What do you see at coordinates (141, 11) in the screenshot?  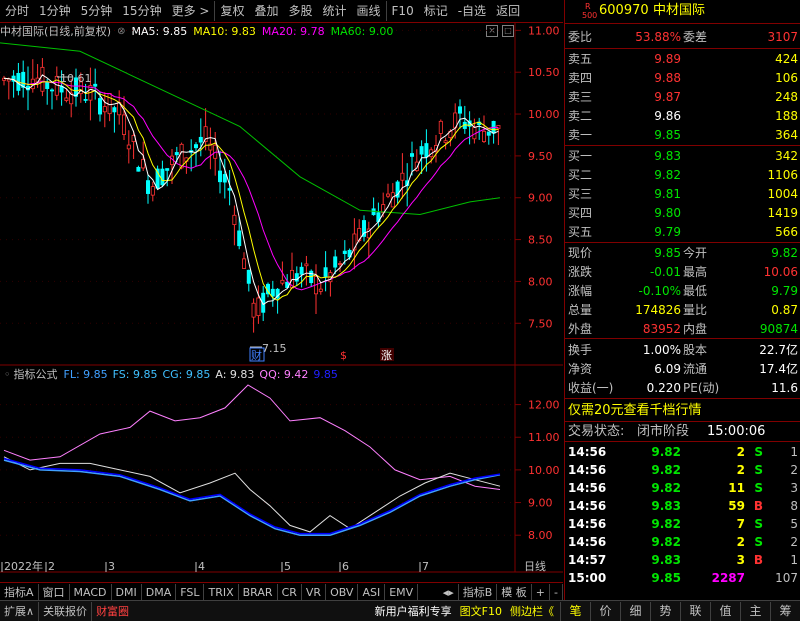 I see `toolbar-item: 15分钟` at bounding box center [141, 11].